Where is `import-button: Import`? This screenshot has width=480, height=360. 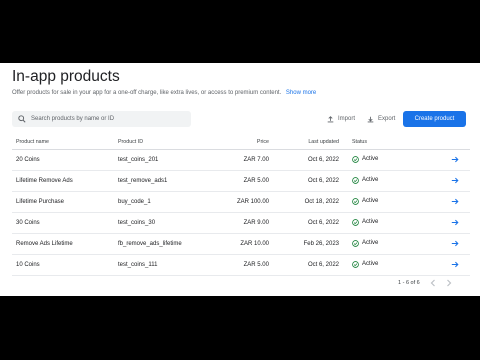 import-button: Import is located at coordinates (341, 119).